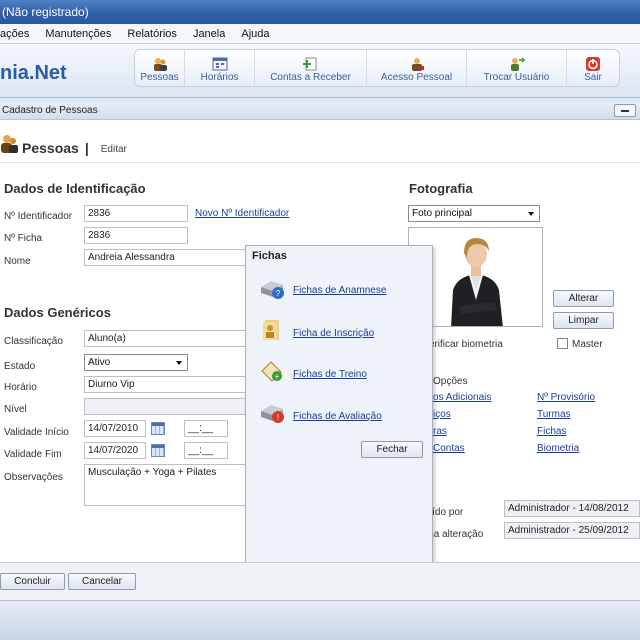 This screenshot has width=640, height=640. I want to click on estado-select: Ativo, so click(136, 362).